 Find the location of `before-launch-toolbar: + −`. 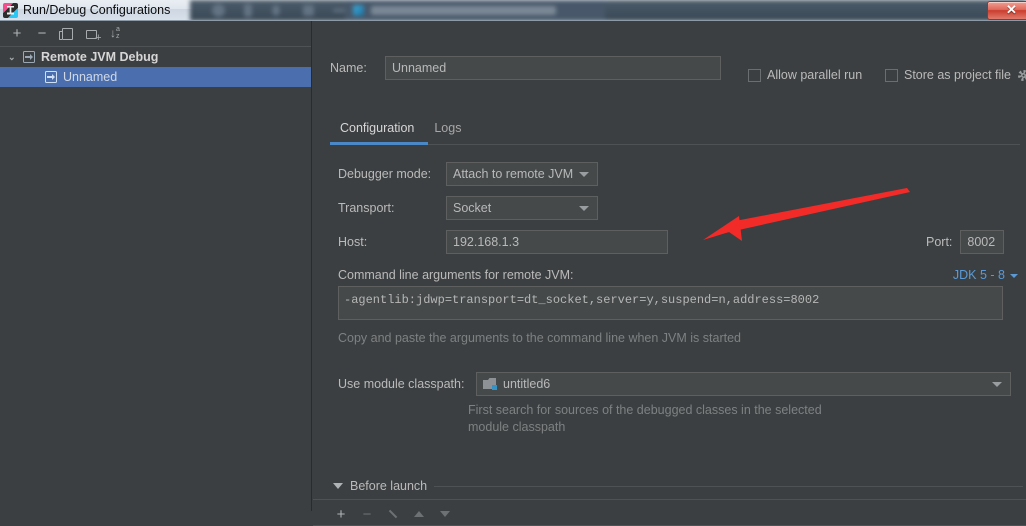

before-launch-toolbar: + − is located at coordinates (393, 514).